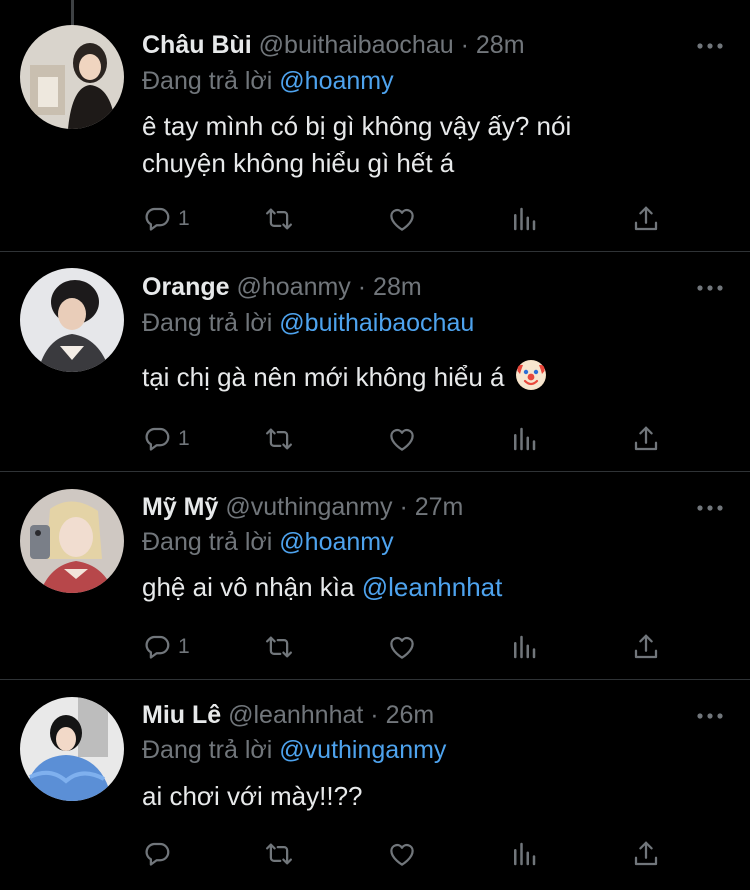  I want to click on tweet-text-content: ai chơi với mày!!??, so click(252, 796).